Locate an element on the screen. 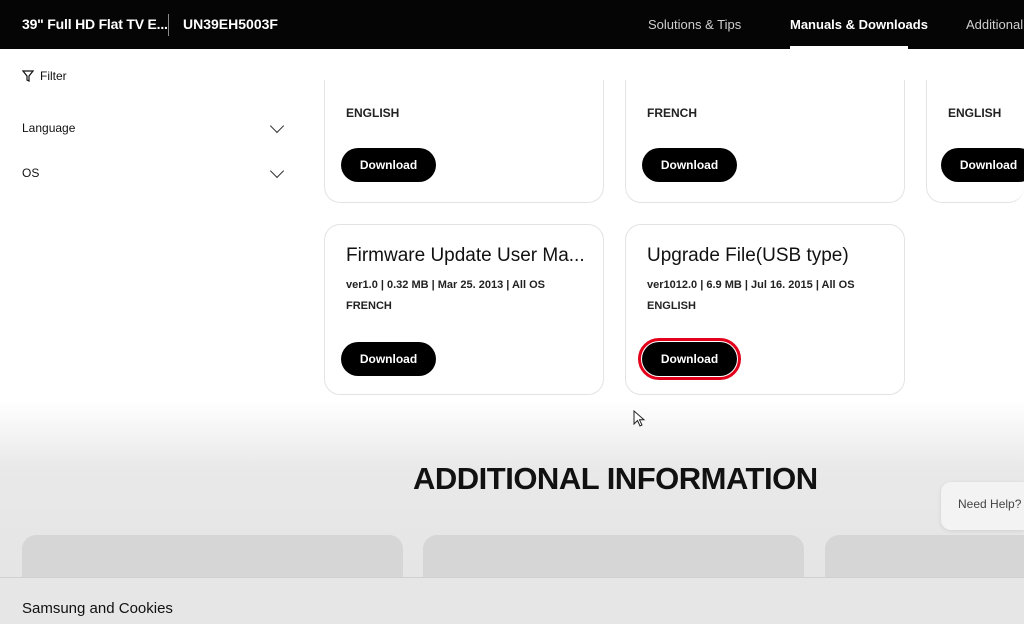  cookie-banner: Samsung and Cookies is located at coordinates (512, 600).